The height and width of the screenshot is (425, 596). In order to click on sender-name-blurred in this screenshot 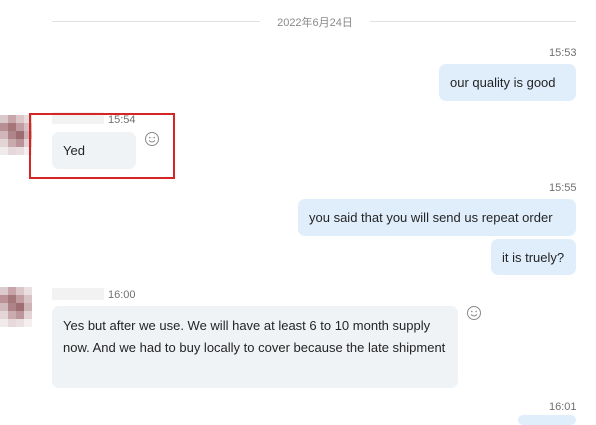, I will do `click(78, 294)`.